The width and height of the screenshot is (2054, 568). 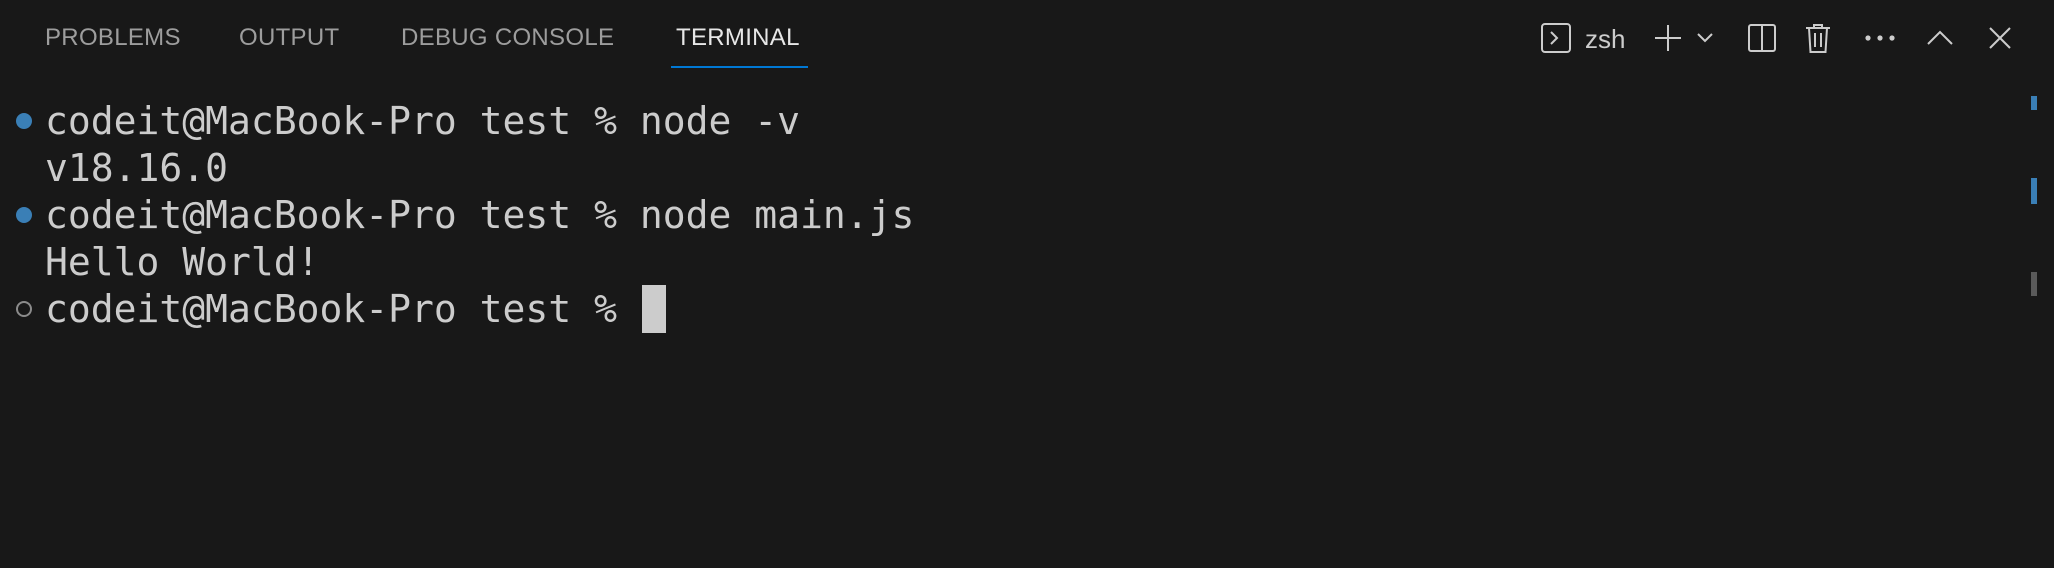 I want to click on terminal-line: codeit@MacBook-Pro test % node -v, so click(x=422, y=121).